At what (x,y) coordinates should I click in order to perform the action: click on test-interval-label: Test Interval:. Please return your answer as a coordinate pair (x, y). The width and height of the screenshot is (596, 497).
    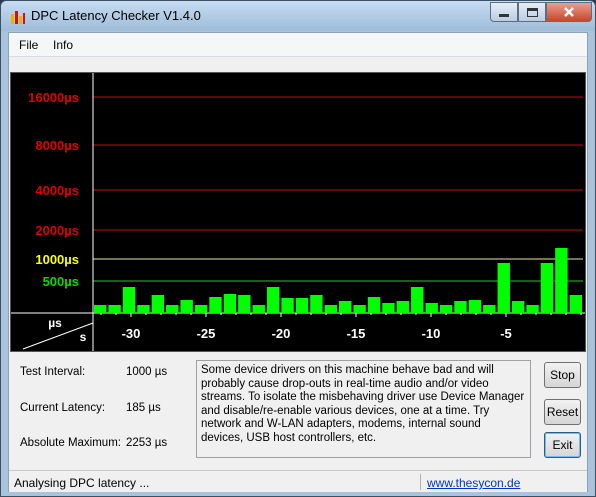
    Looking at the image, I should click on (53, 372).